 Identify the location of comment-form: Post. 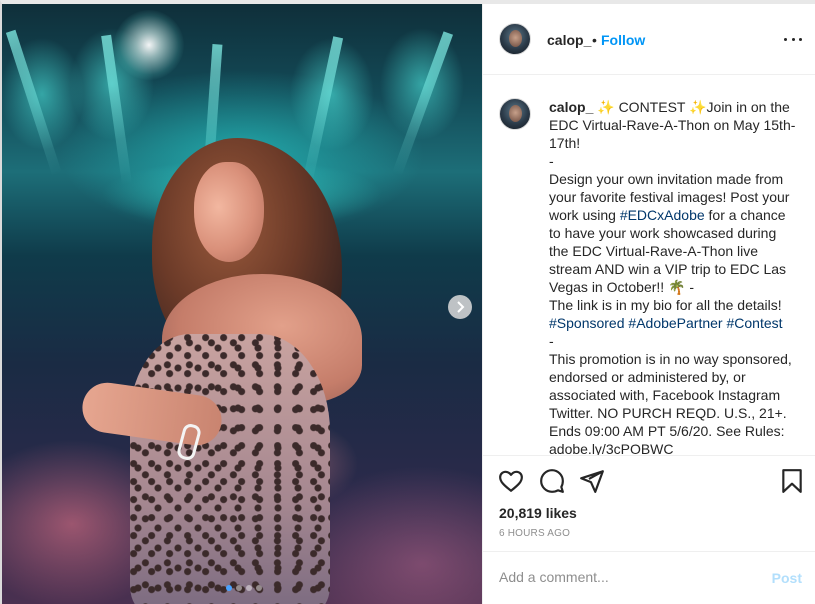
(649, 577).